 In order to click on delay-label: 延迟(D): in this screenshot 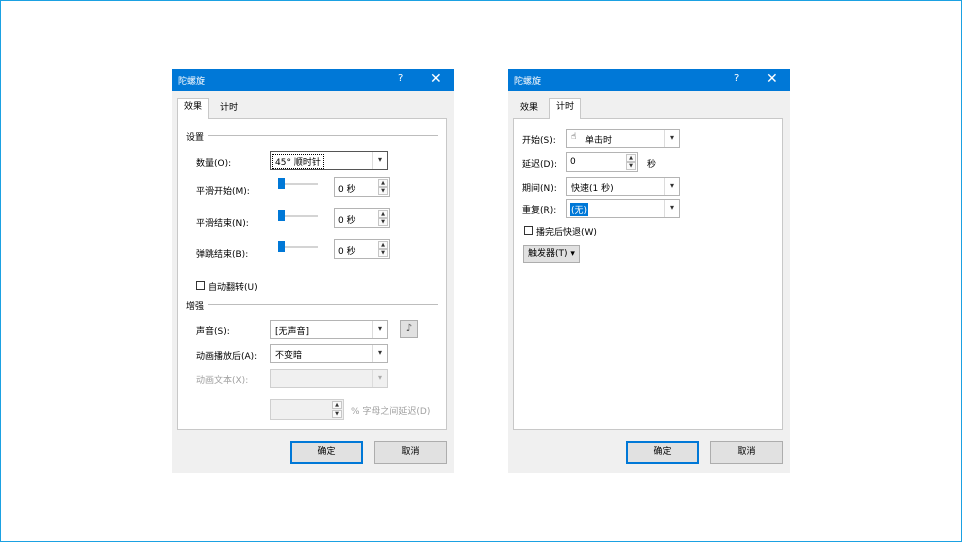, I will do `click(539, 165)`.